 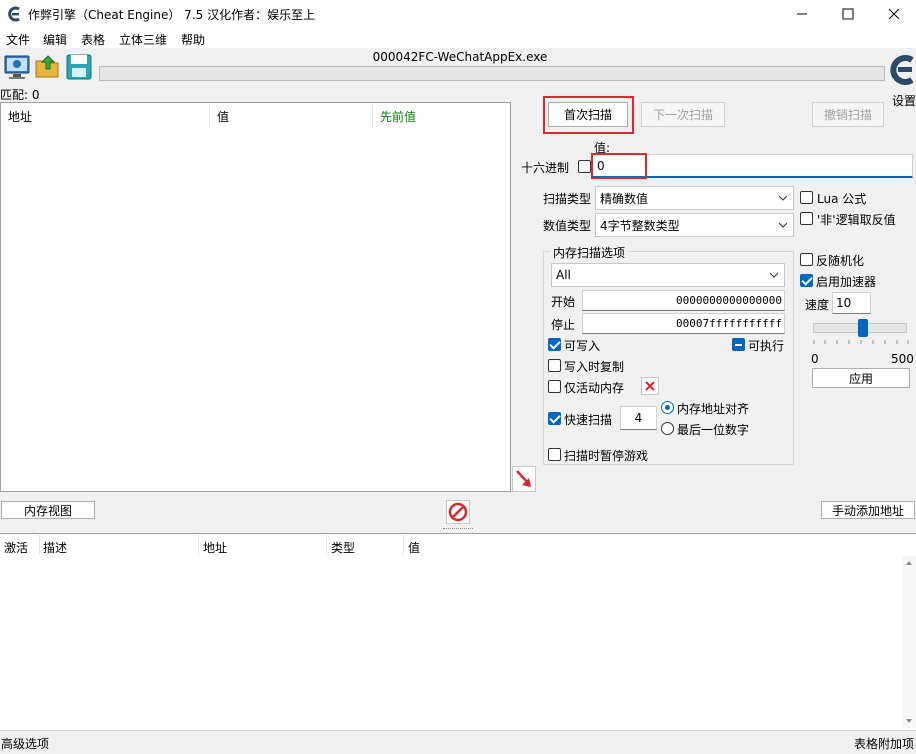 I want to click on scroll-down-icon, so click(x=909, y=721).